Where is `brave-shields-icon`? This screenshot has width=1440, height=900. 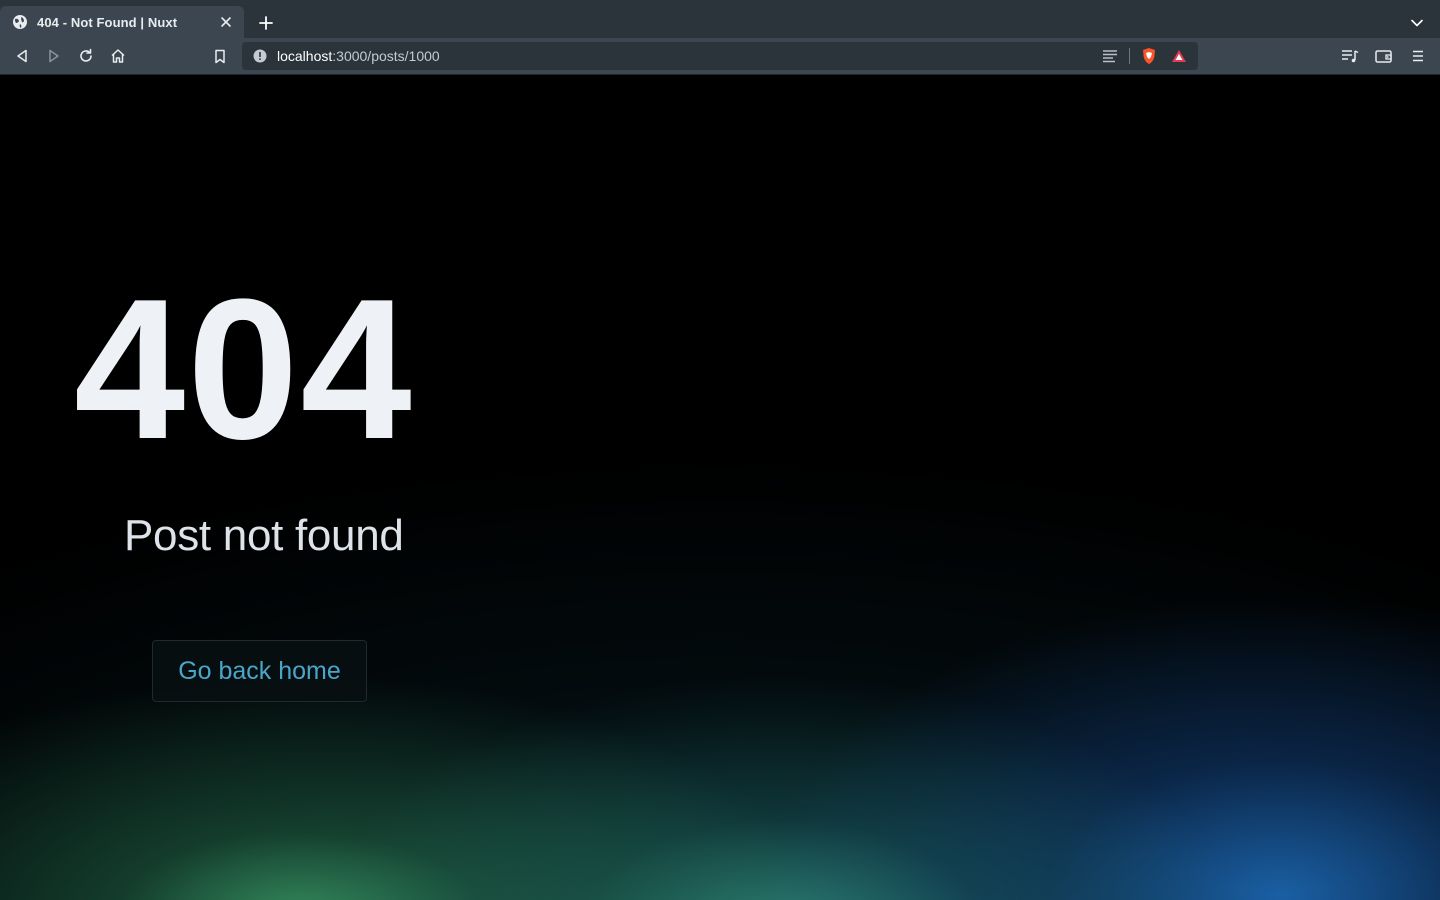 brave-shields-icon is located at coordinates (1149, 56).